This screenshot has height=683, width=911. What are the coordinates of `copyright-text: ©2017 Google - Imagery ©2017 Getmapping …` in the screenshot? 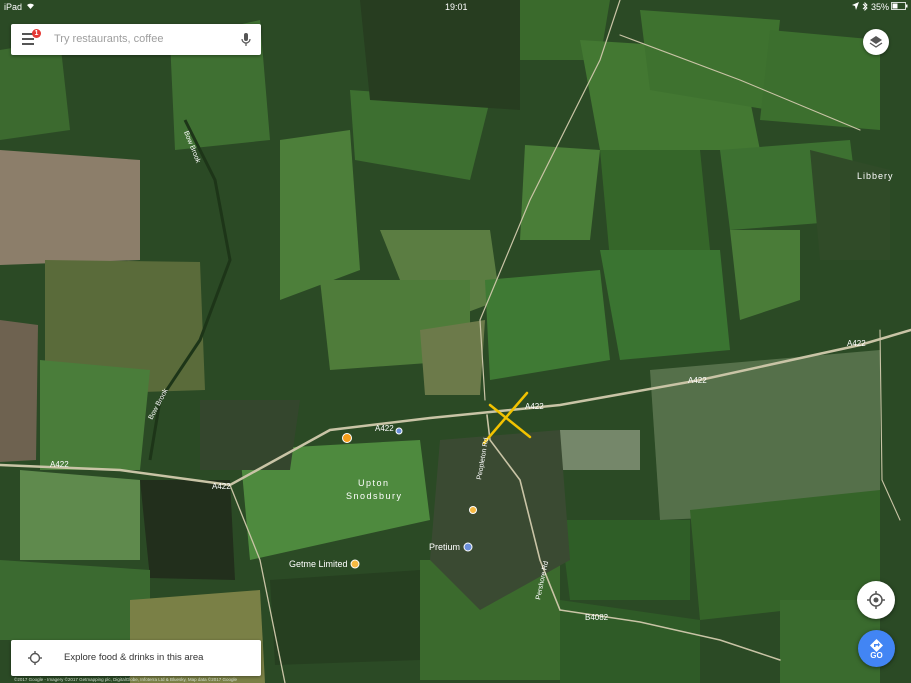 It's located at (125, 679).